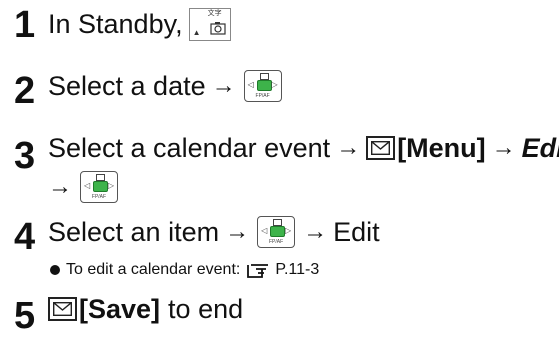 The height and width of the screenshot is (339, 559). What do you see at coordinates (258, 271) in the screenshot?
I see `reference-hand-icon` at bounding box center [258, 271].